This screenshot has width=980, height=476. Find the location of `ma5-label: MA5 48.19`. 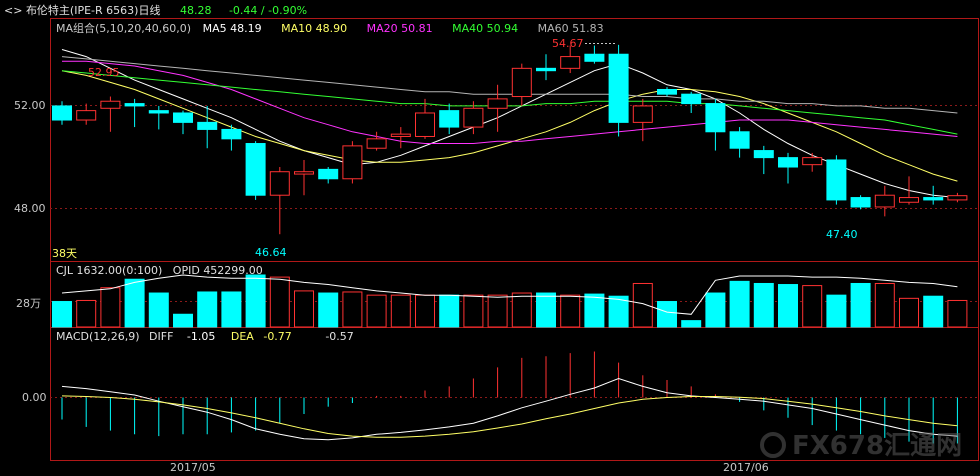

ma5-label: MA5 48.19 is located at coordinates (232, 28).